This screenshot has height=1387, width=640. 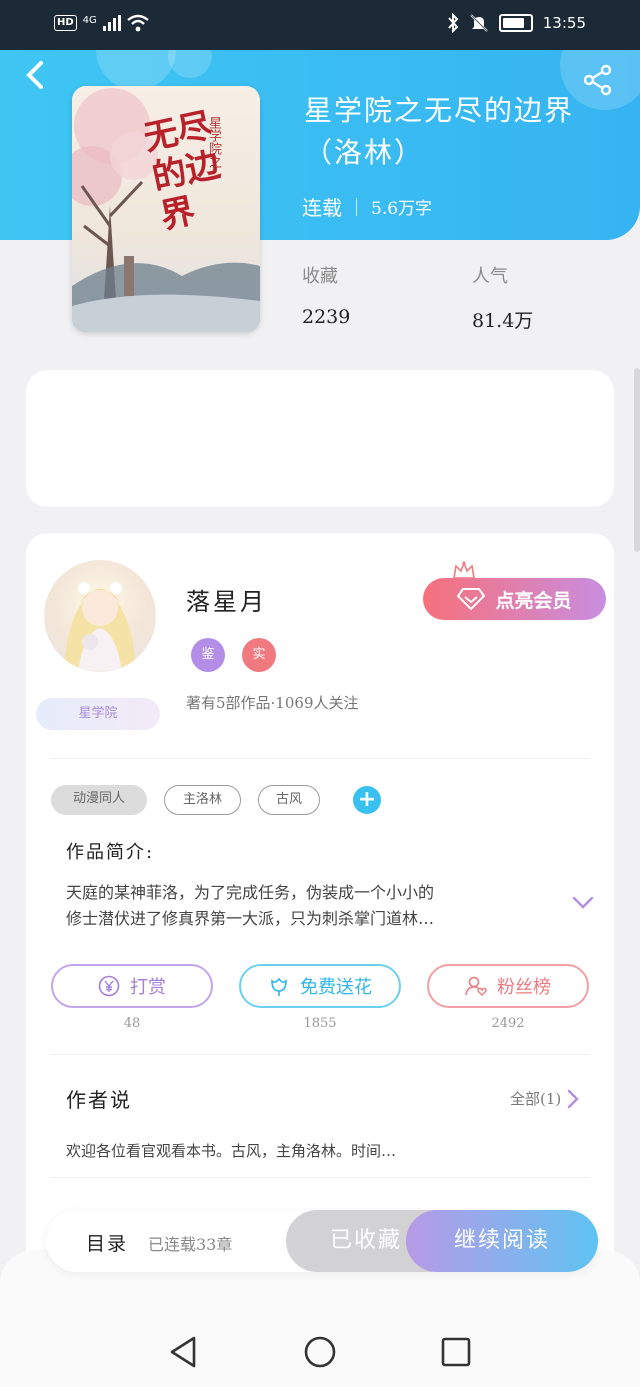 I want to click on back-button, so click(x=37, y=77).